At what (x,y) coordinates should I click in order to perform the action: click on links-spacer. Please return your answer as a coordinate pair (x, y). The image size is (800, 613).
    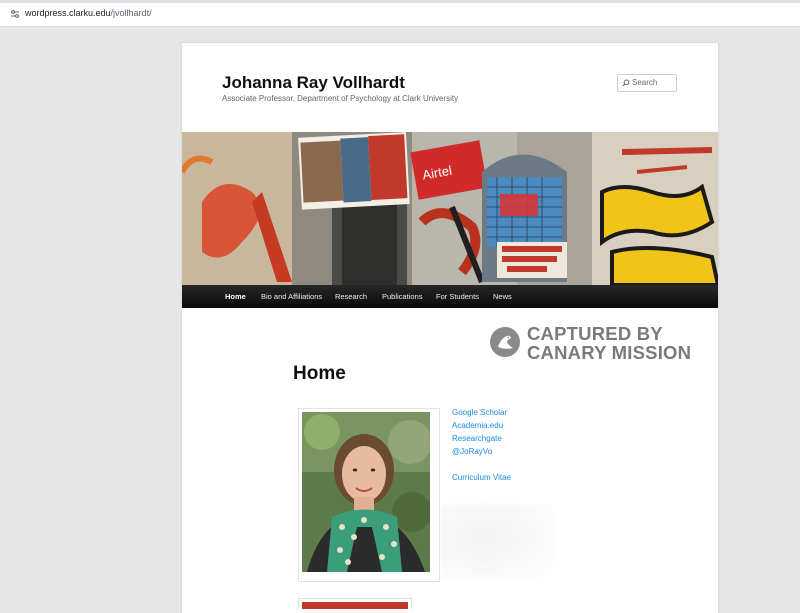
    Looking at the image, I should click on (481, 464).